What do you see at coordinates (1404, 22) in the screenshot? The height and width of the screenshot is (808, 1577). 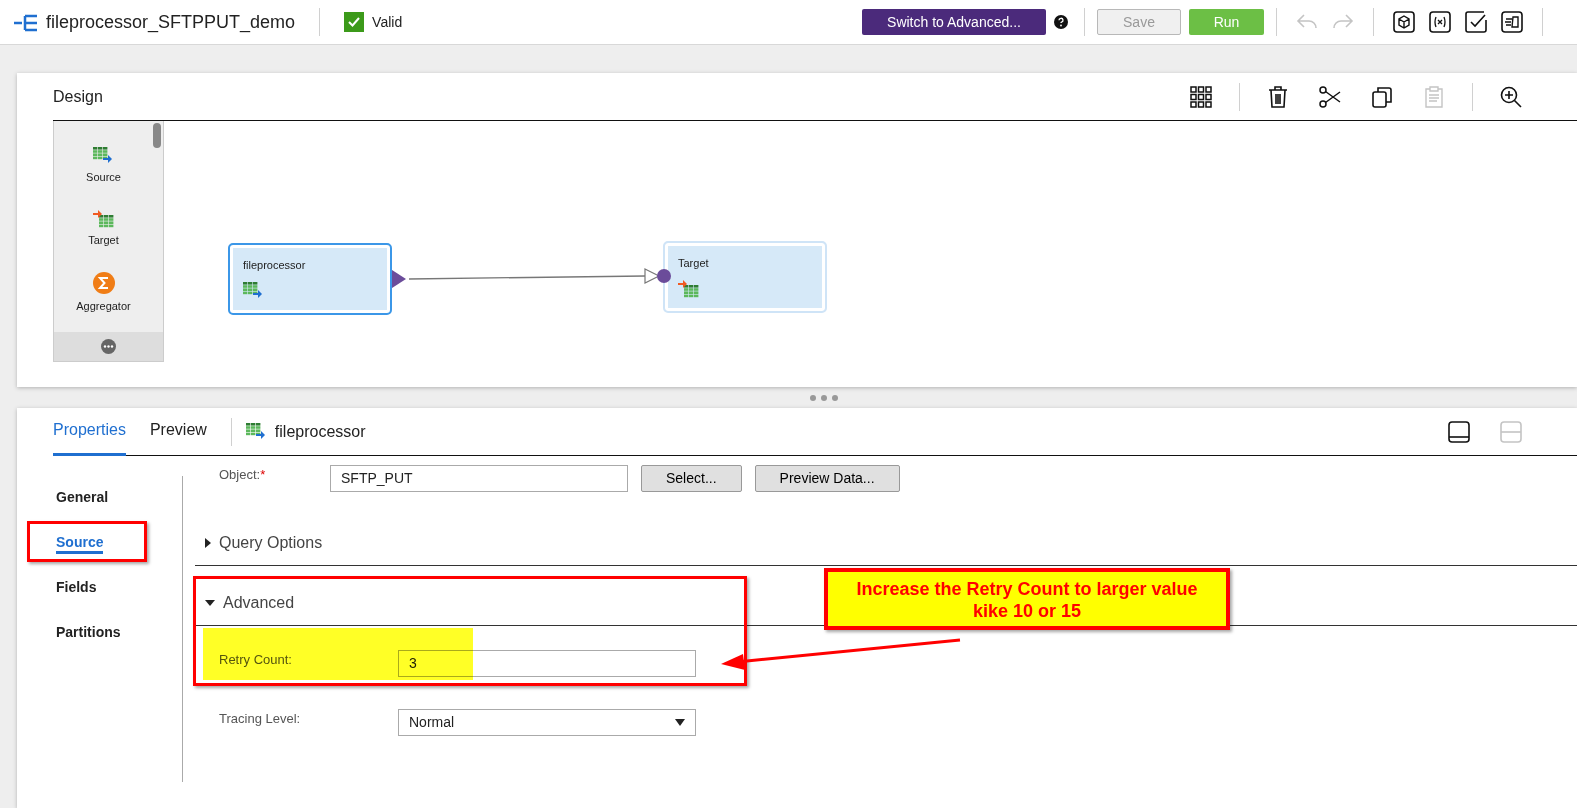 I see `cube-icon` at bounding box center [1404, 22].